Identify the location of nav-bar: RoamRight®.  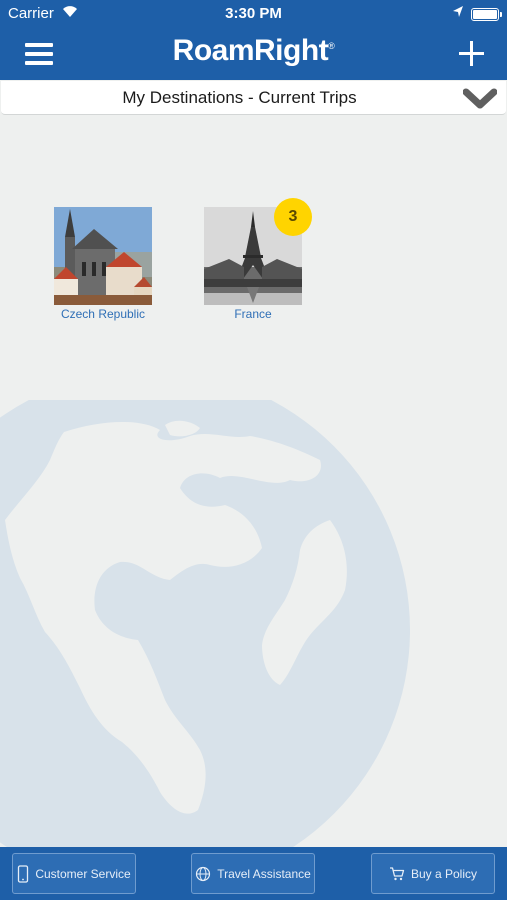
(253, 54).